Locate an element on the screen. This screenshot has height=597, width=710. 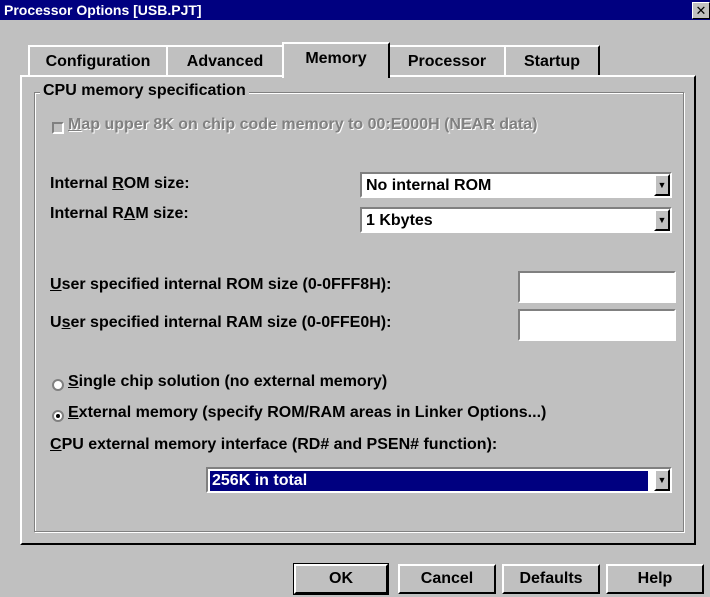
group-label: CPU memory specification is located at coordinates (144, 91).